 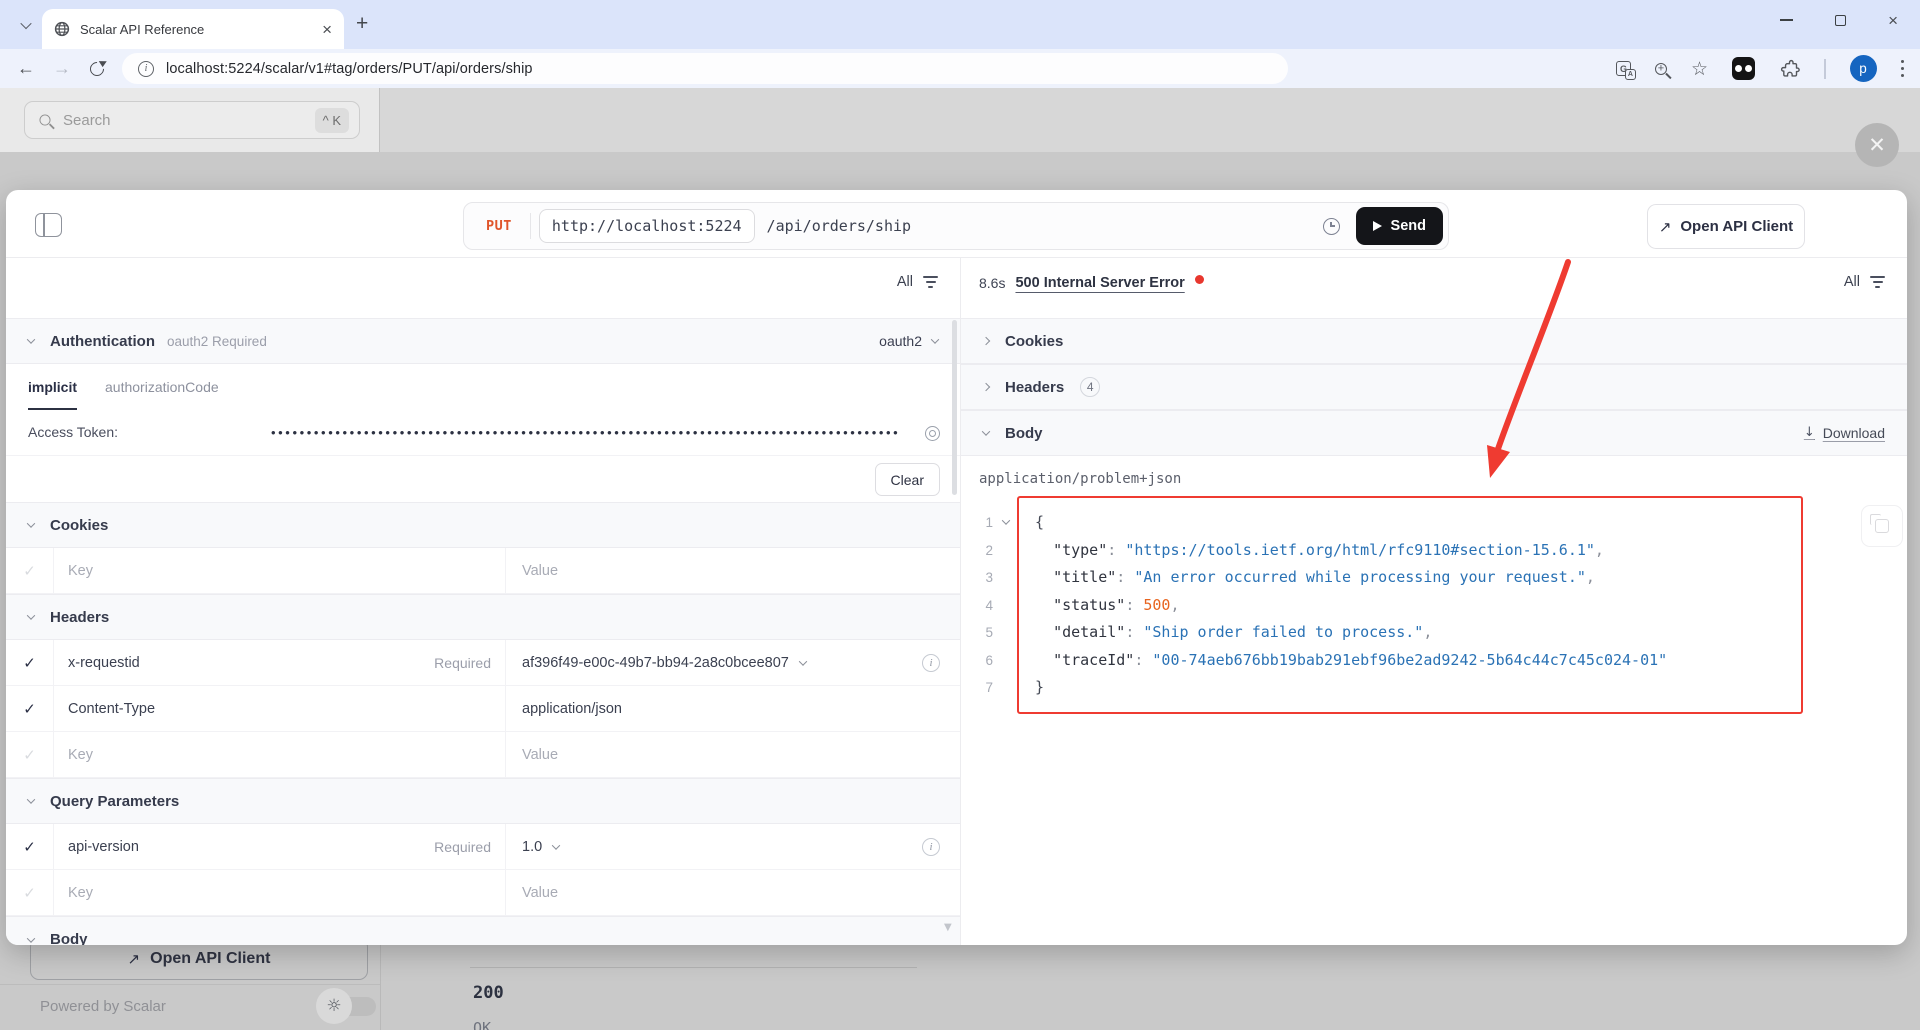 I want to click on powered-by-scalar: Powered by Scalar, so click(x=103, y=1006).